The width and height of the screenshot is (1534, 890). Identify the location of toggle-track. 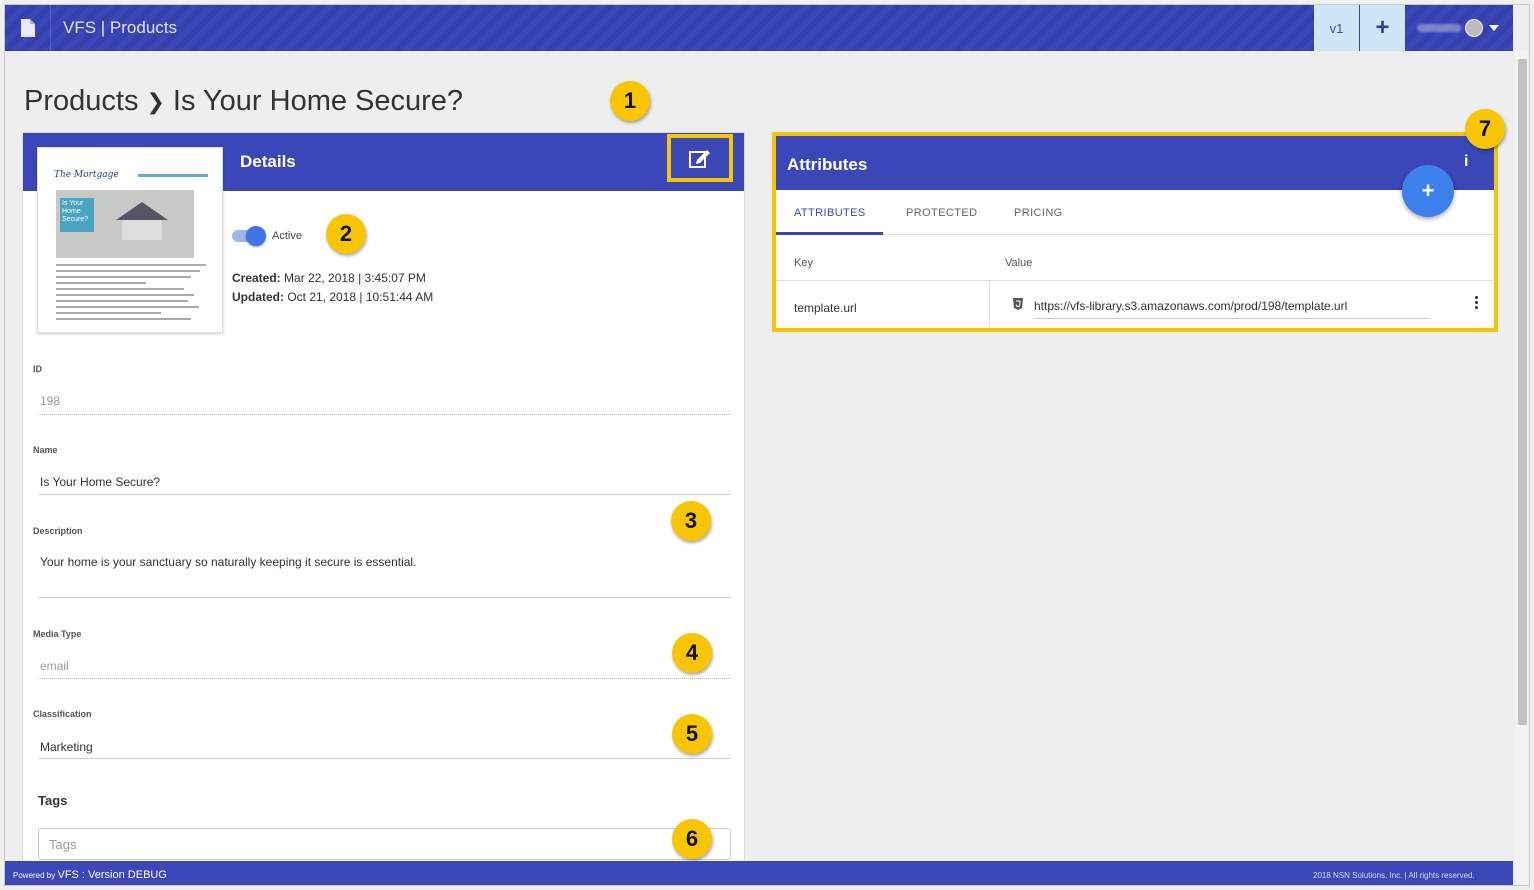
(249, 236).